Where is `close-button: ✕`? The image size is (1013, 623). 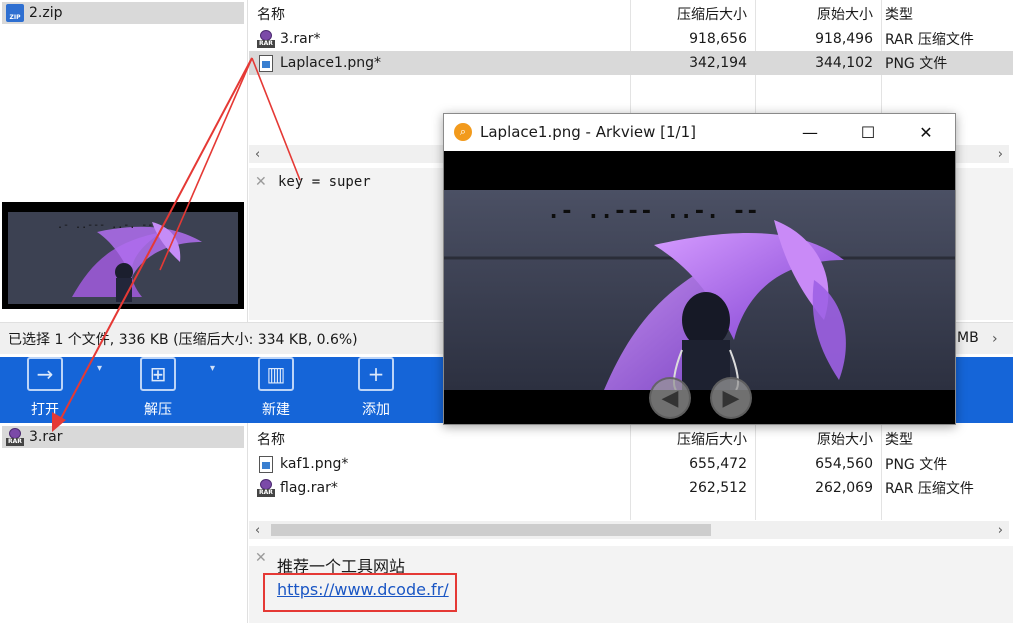
close-button: ✕ is located at coordinates (926, 132).